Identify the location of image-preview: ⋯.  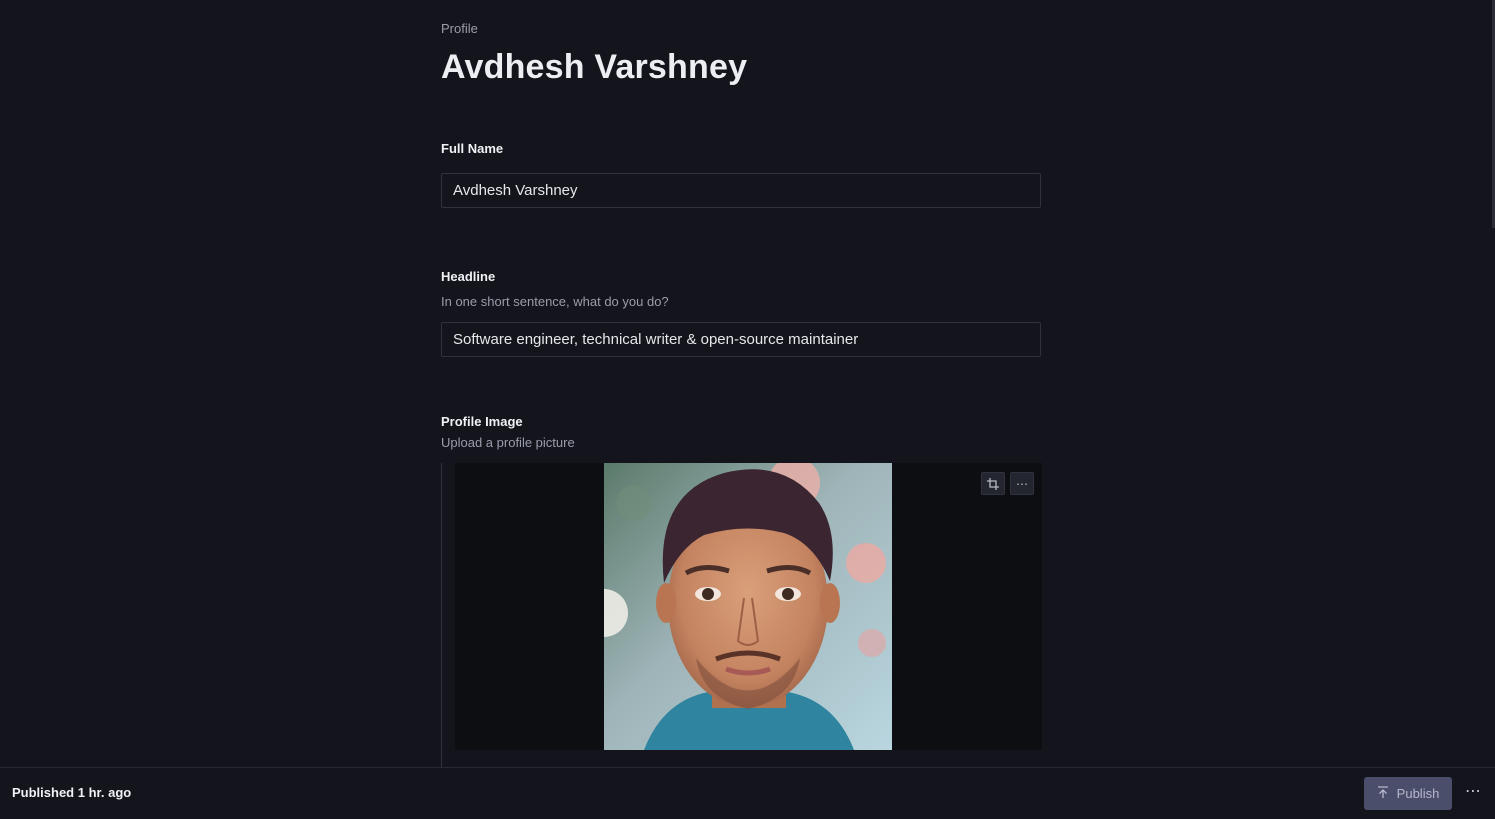
(748, 606).